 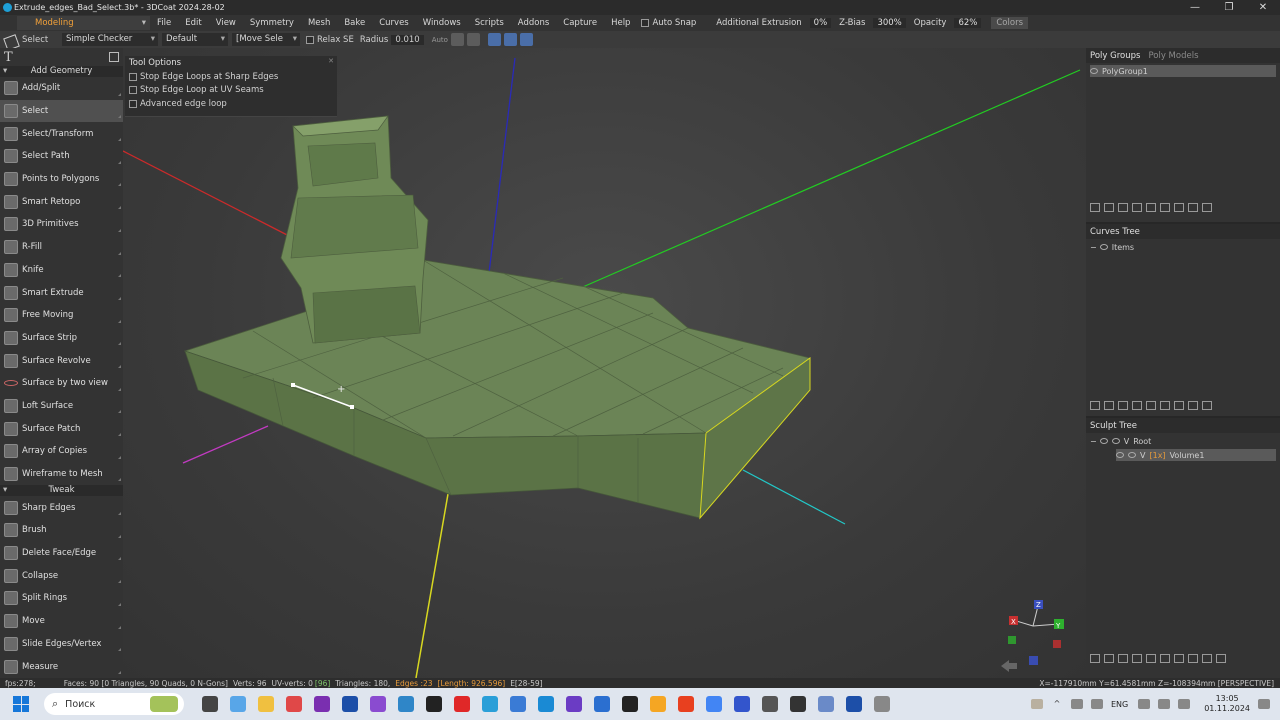 I want to click on app8-icon, so click(x=770, y=704).